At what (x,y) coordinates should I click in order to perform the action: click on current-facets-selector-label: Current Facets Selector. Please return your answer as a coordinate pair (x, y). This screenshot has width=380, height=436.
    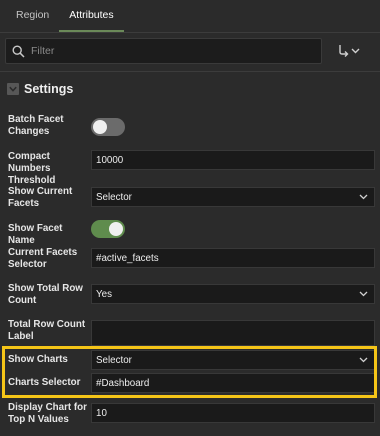
    Looking at the image, I should click on (43, 258).